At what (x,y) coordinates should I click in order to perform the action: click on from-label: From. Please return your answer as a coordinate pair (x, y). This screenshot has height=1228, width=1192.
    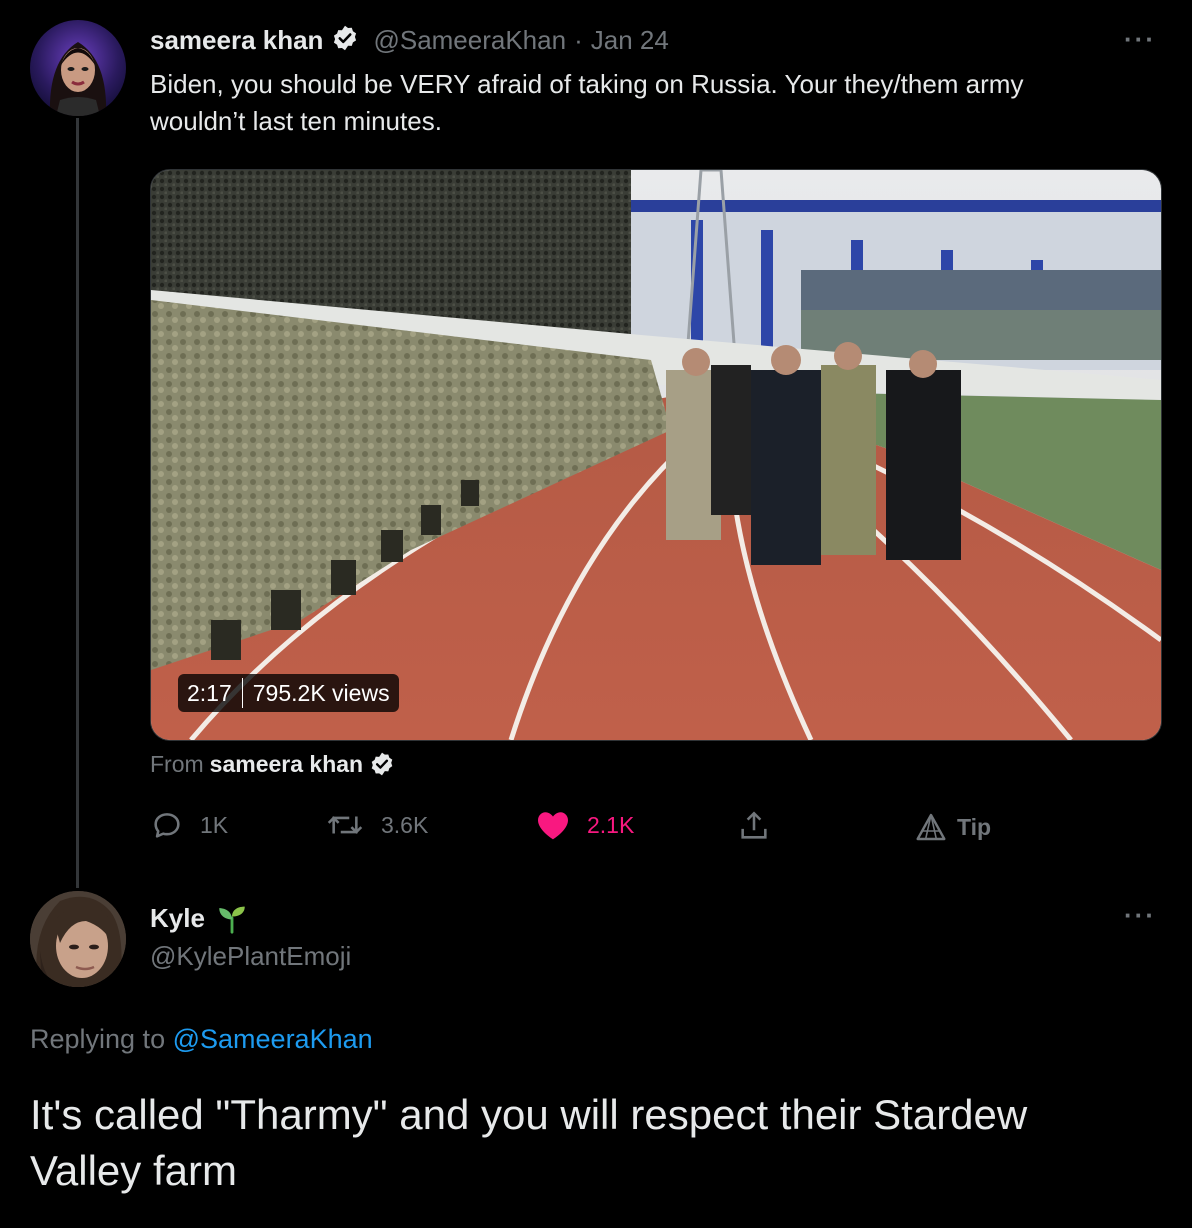
    Looking at the image, I should click on (177, 763).